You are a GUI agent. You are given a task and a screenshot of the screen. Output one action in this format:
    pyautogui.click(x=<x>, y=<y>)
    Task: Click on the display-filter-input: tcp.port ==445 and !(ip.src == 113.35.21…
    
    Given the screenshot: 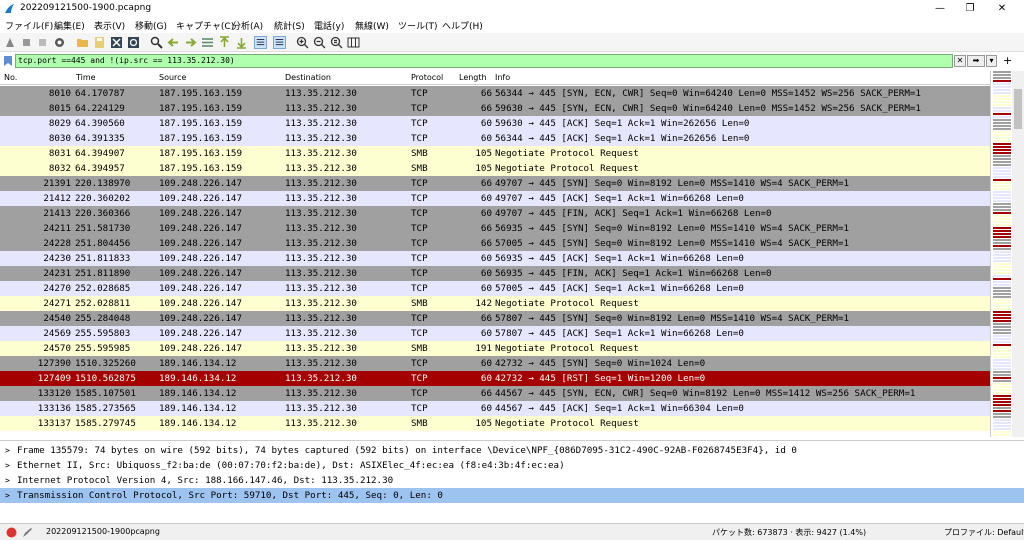 What is the action you would take?
    pyautogui.click(x=484, y=61)
    